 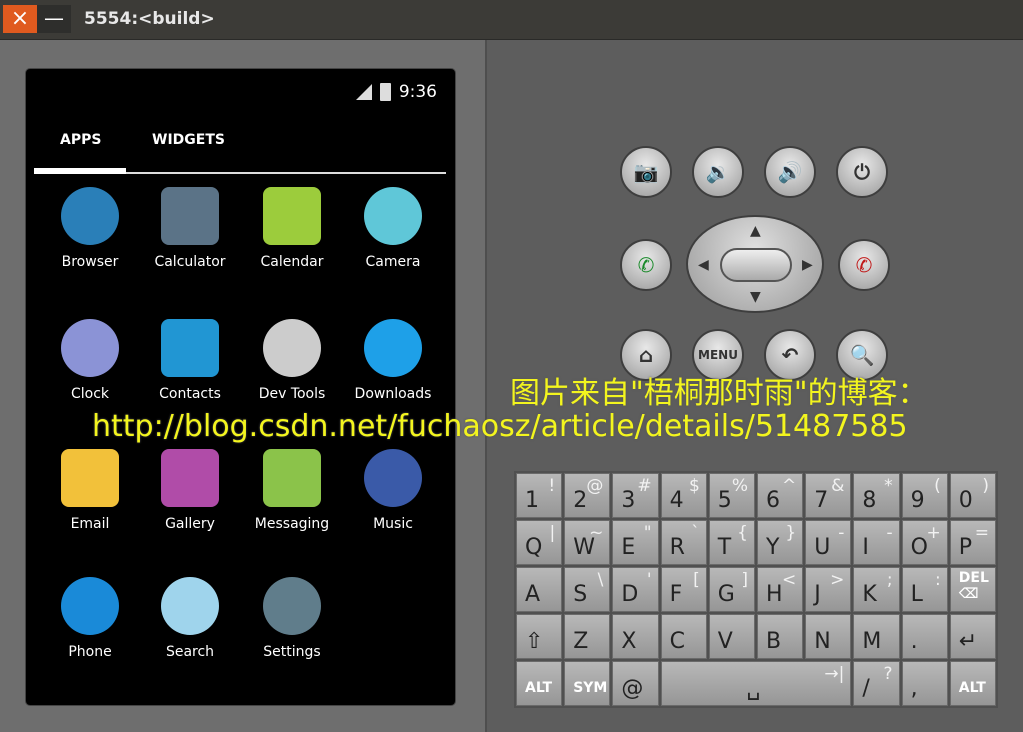 I want to click on key-sym: SYM, so click(x=587, y=683).